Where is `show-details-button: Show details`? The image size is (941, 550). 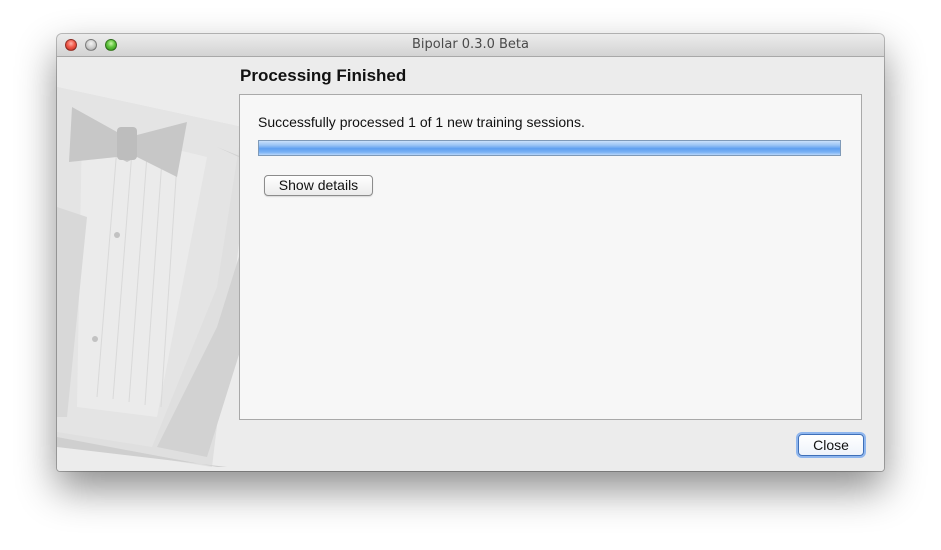 show-details-button: Show details is located at coordinates (318, 185).